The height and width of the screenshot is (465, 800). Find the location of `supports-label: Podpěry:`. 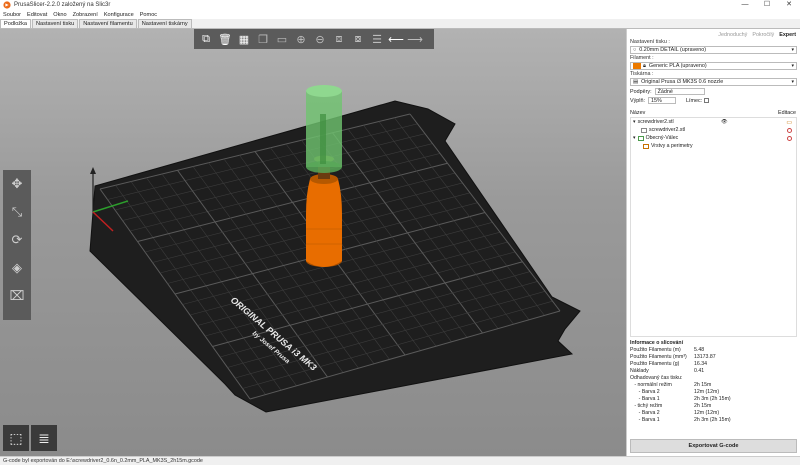

supports-label: Podpěry: is located at coordinates (641, 91).